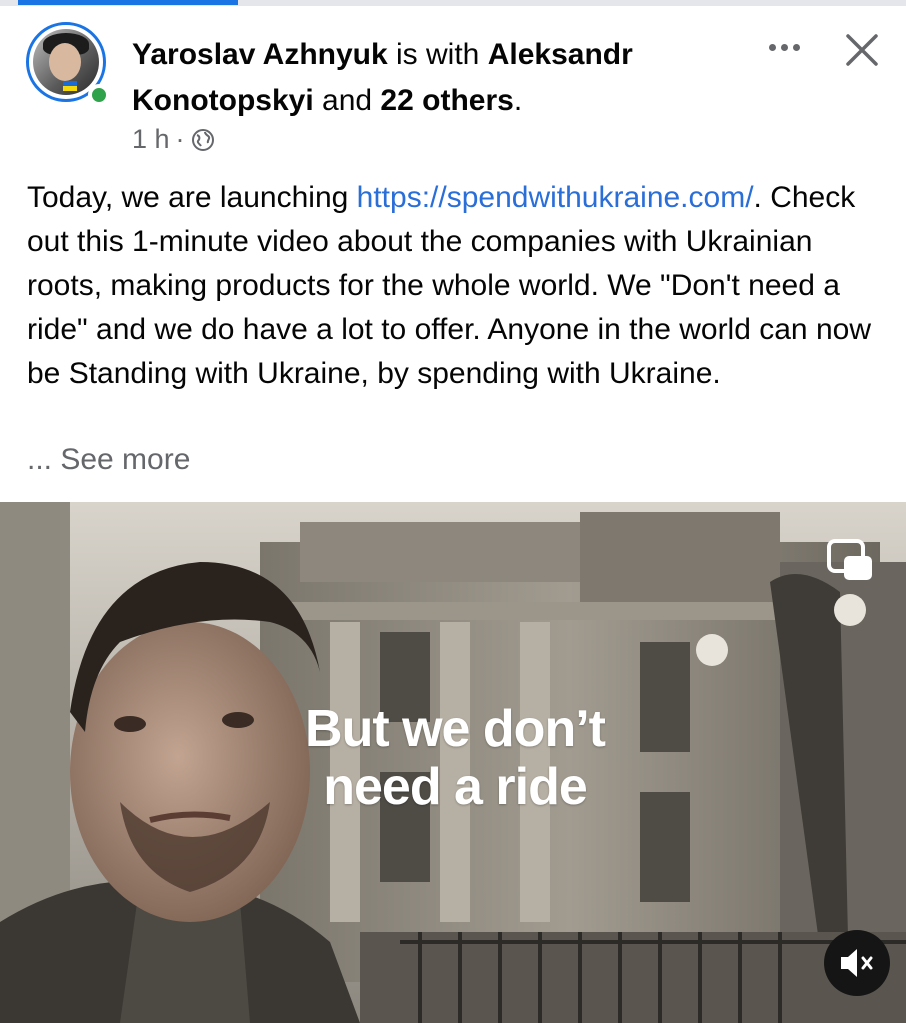 The width and height of the screenshot is (906, 1023). I want to click on post-text-intro: Today, we are launching, so click(192, 197).